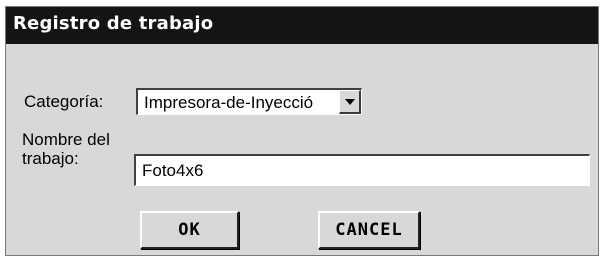 The image size is (601, 262). Describe the element at coordinates (173, 170) in the screenshot. I see `job-name-value: Foto4x6` at that location.